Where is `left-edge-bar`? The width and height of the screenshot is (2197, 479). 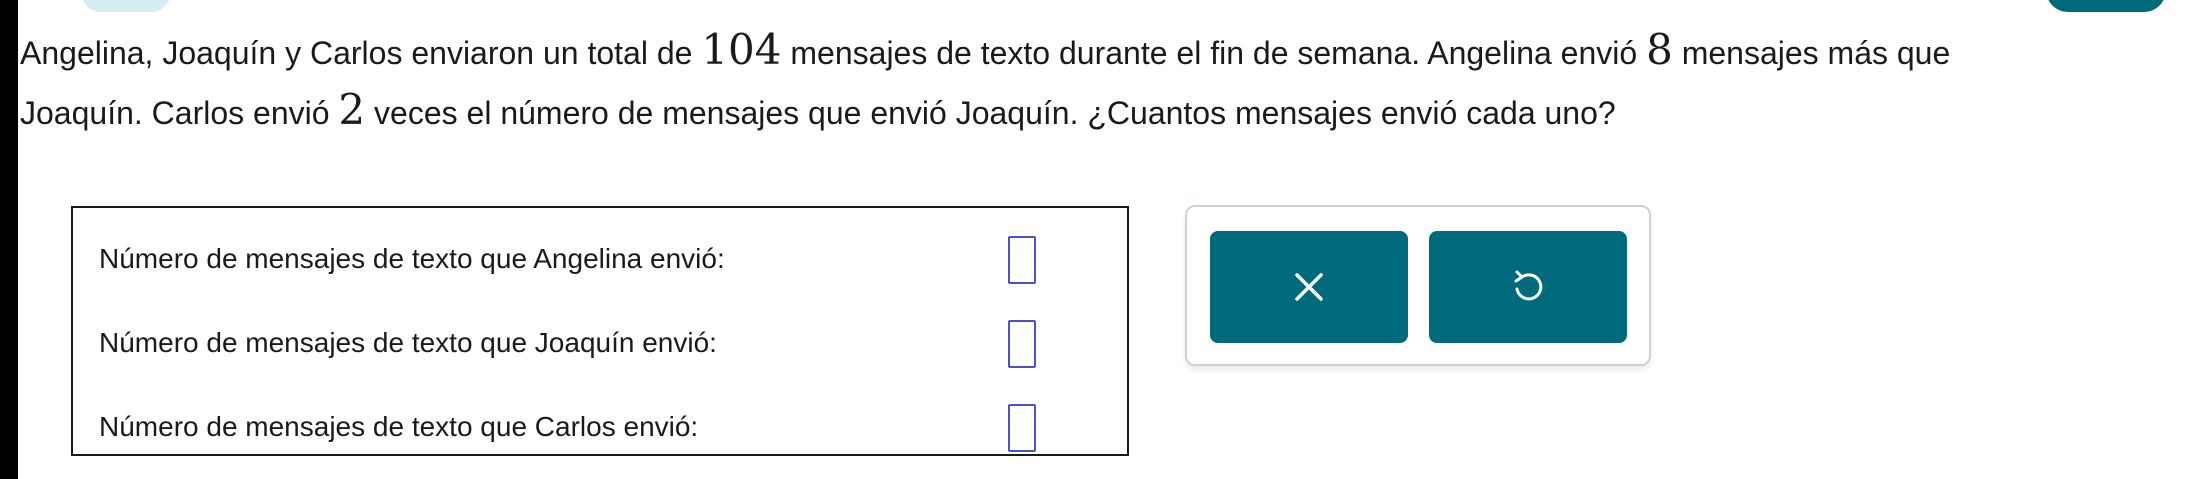
left-edge-bar is located at coordinates (9, 239).